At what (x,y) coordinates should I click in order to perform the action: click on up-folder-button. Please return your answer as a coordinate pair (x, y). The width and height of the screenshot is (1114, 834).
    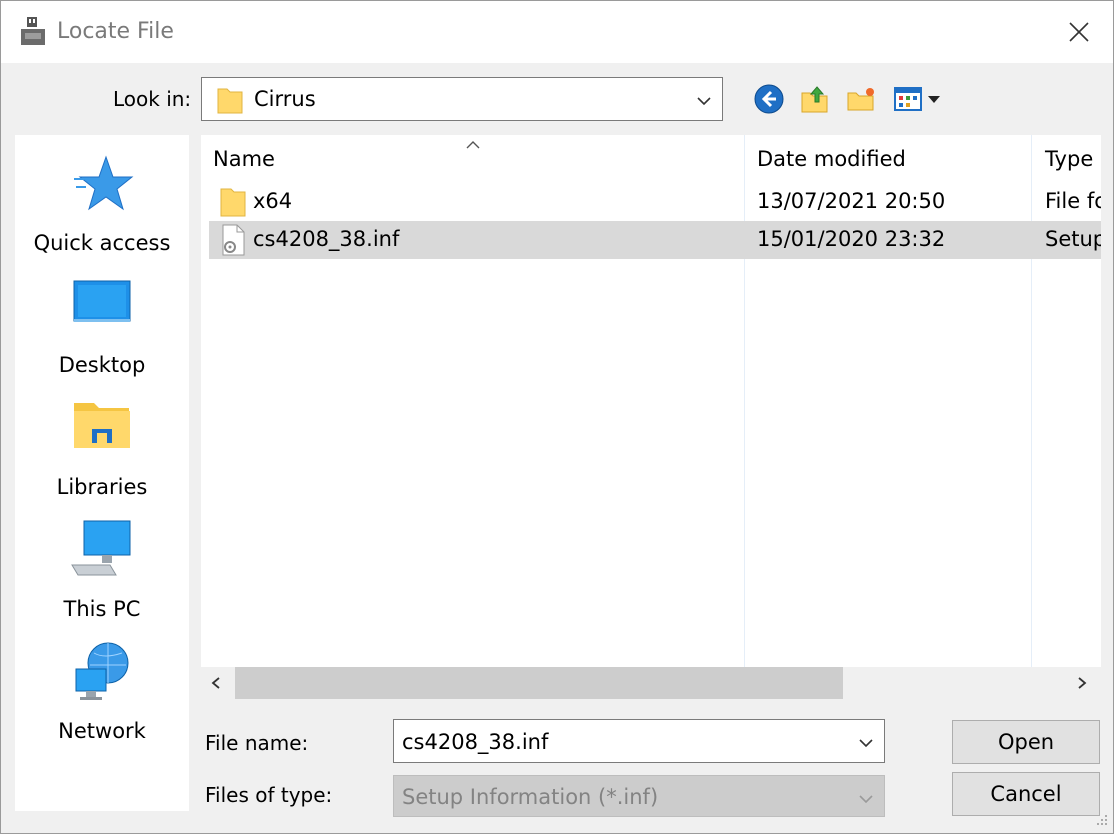
    Looking at the image, I should click on (815, 99).